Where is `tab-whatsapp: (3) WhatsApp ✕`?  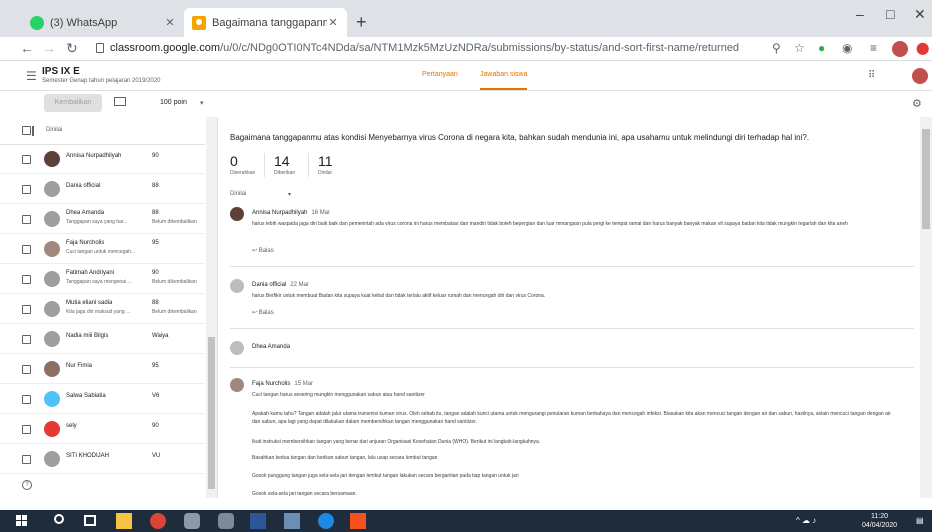
tab-whatsapp: (3) WhatsApp ✕ is located at coordinates (103, 22).